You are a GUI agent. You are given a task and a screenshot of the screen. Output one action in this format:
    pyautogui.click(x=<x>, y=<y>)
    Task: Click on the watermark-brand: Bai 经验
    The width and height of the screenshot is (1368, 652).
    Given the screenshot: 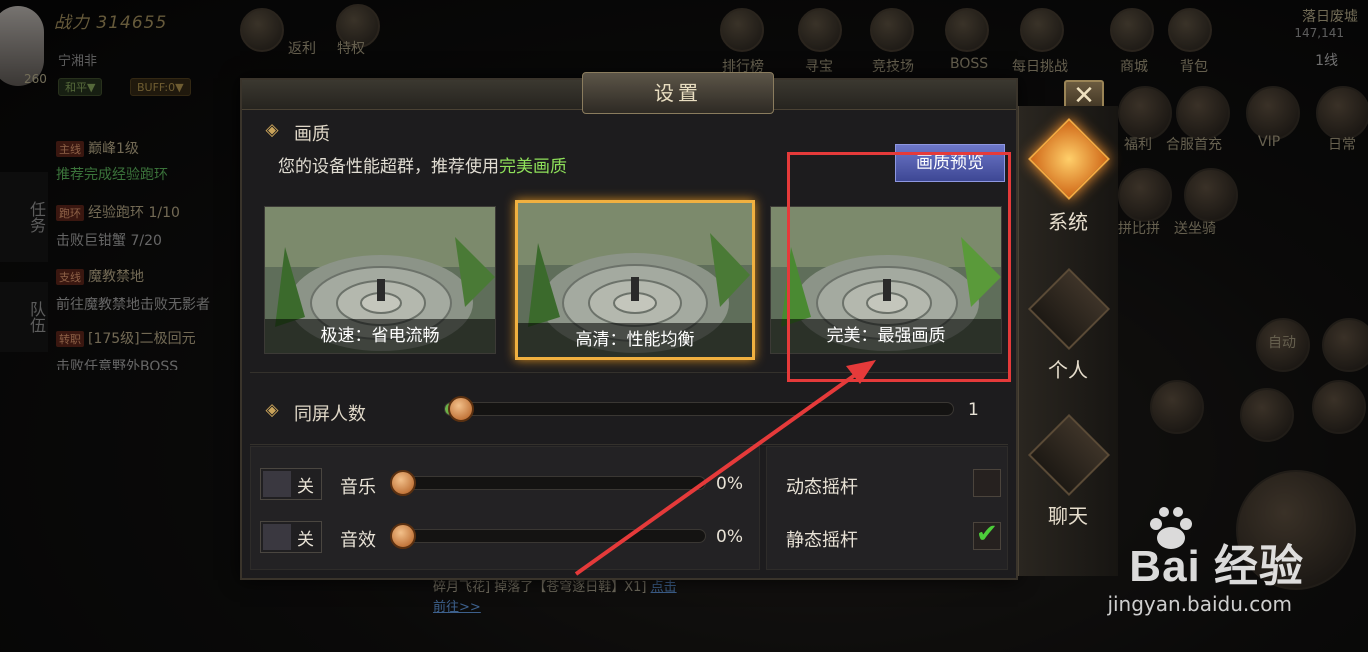 What is the action you would take?
    pyautogui.click(x=1216, y=566)
    